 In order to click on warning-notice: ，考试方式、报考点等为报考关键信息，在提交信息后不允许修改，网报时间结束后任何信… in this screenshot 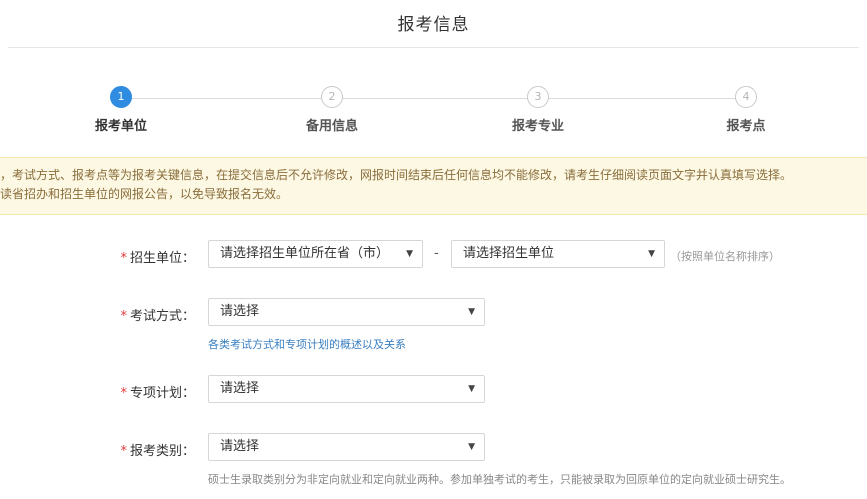, I will do `click(433, 186)`.